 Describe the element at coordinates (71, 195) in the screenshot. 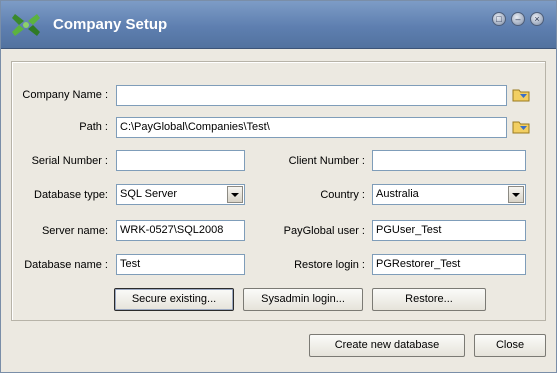

I see `database-type-label: Database type:` at that location.